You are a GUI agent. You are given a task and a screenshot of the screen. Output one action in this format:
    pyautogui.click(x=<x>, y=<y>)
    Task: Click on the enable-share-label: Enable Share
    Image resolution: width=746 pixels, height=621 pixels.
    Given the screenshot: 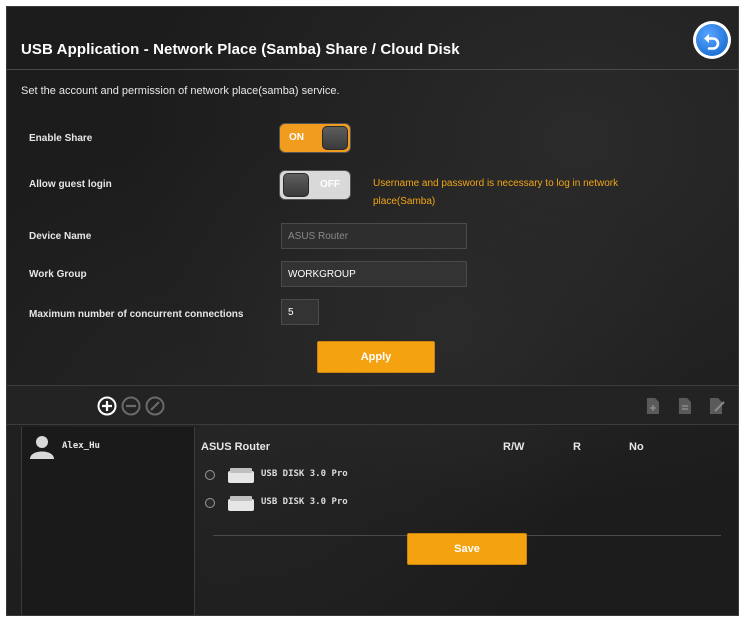 What is the action you would take?
    pyautogui.click(x=61, y=138)
    